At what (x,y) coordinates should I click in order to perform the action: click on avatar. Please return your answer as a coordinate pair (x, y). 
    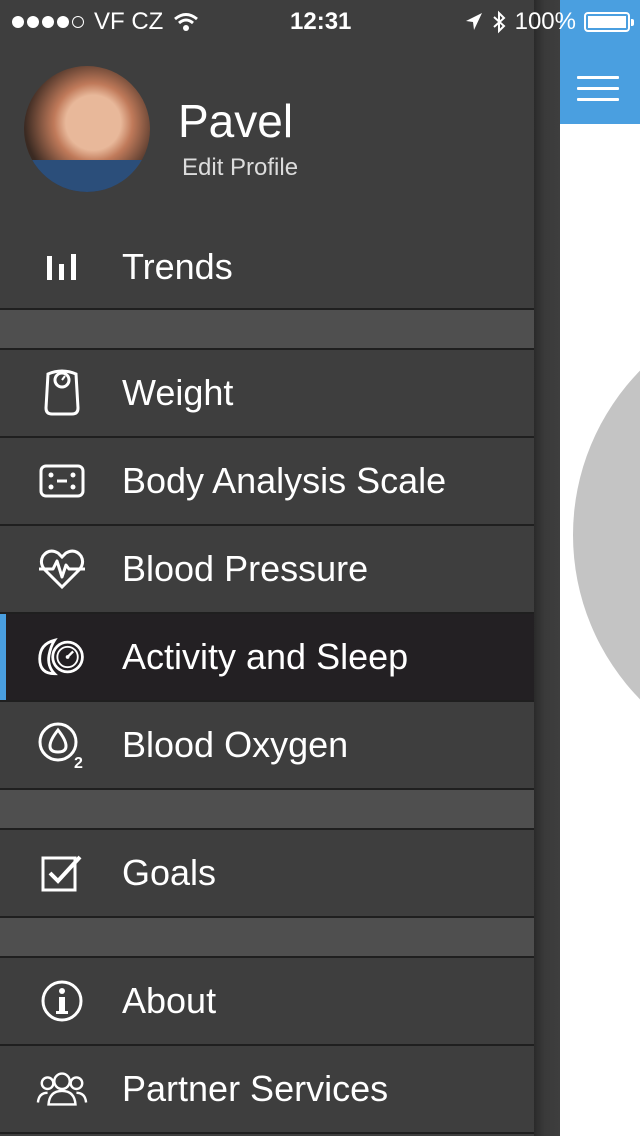
    Looking at the image, I should click on (87, 129).